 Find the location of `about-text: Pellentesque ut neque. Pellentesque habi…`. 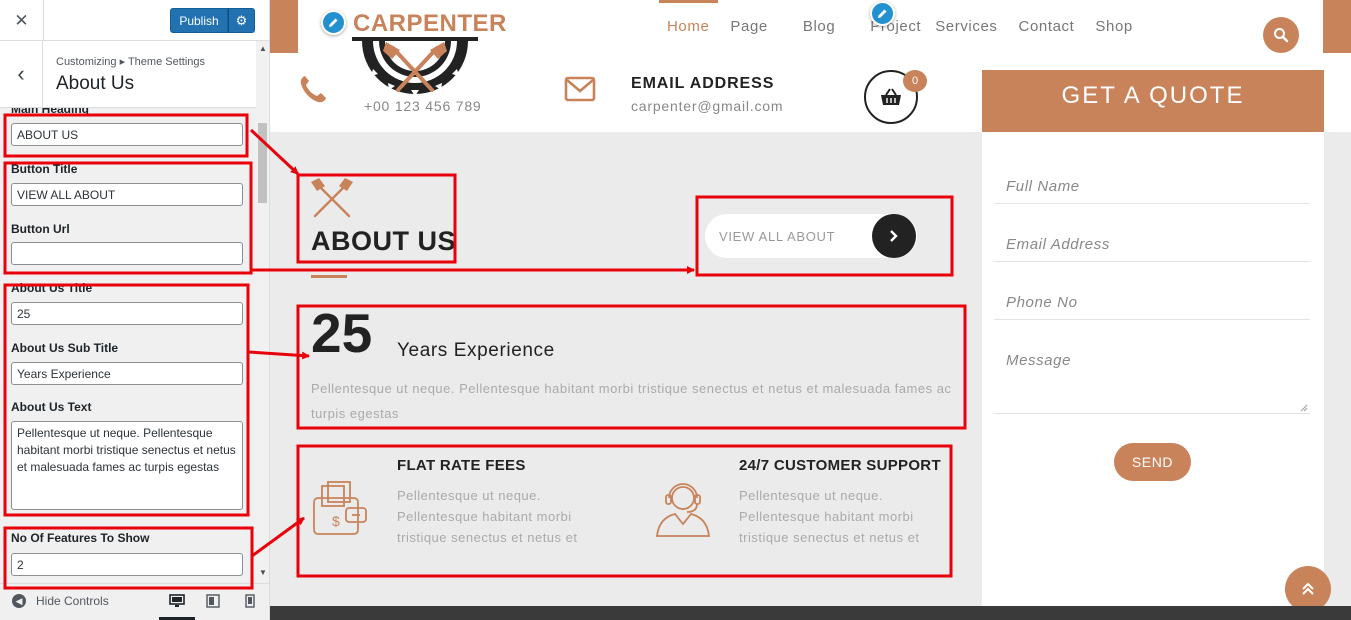

about-text: Pellentesque ut neque. Pellentesque habi… is located at coordinates (631, 401).